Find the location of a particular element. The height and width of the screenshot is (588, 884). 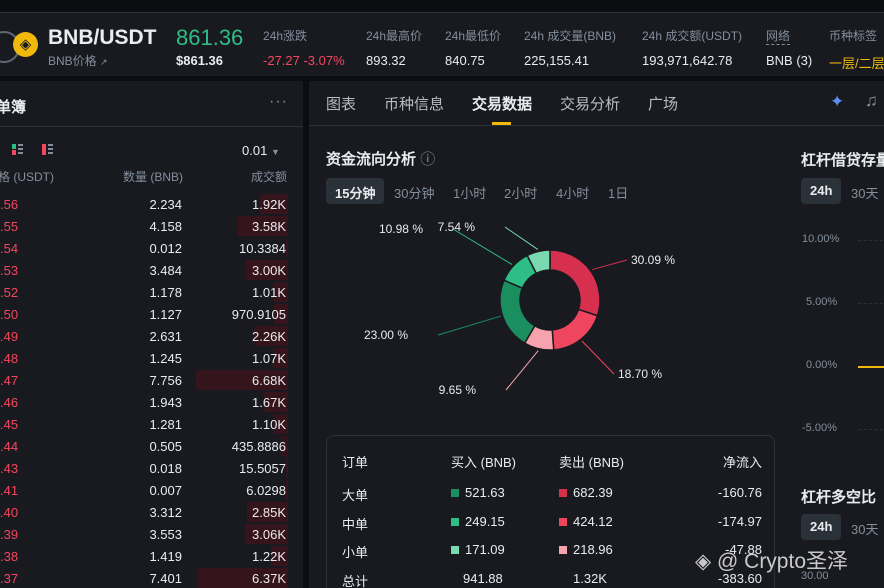

table-cell: 218.96 is located at coordinates (586, 549).